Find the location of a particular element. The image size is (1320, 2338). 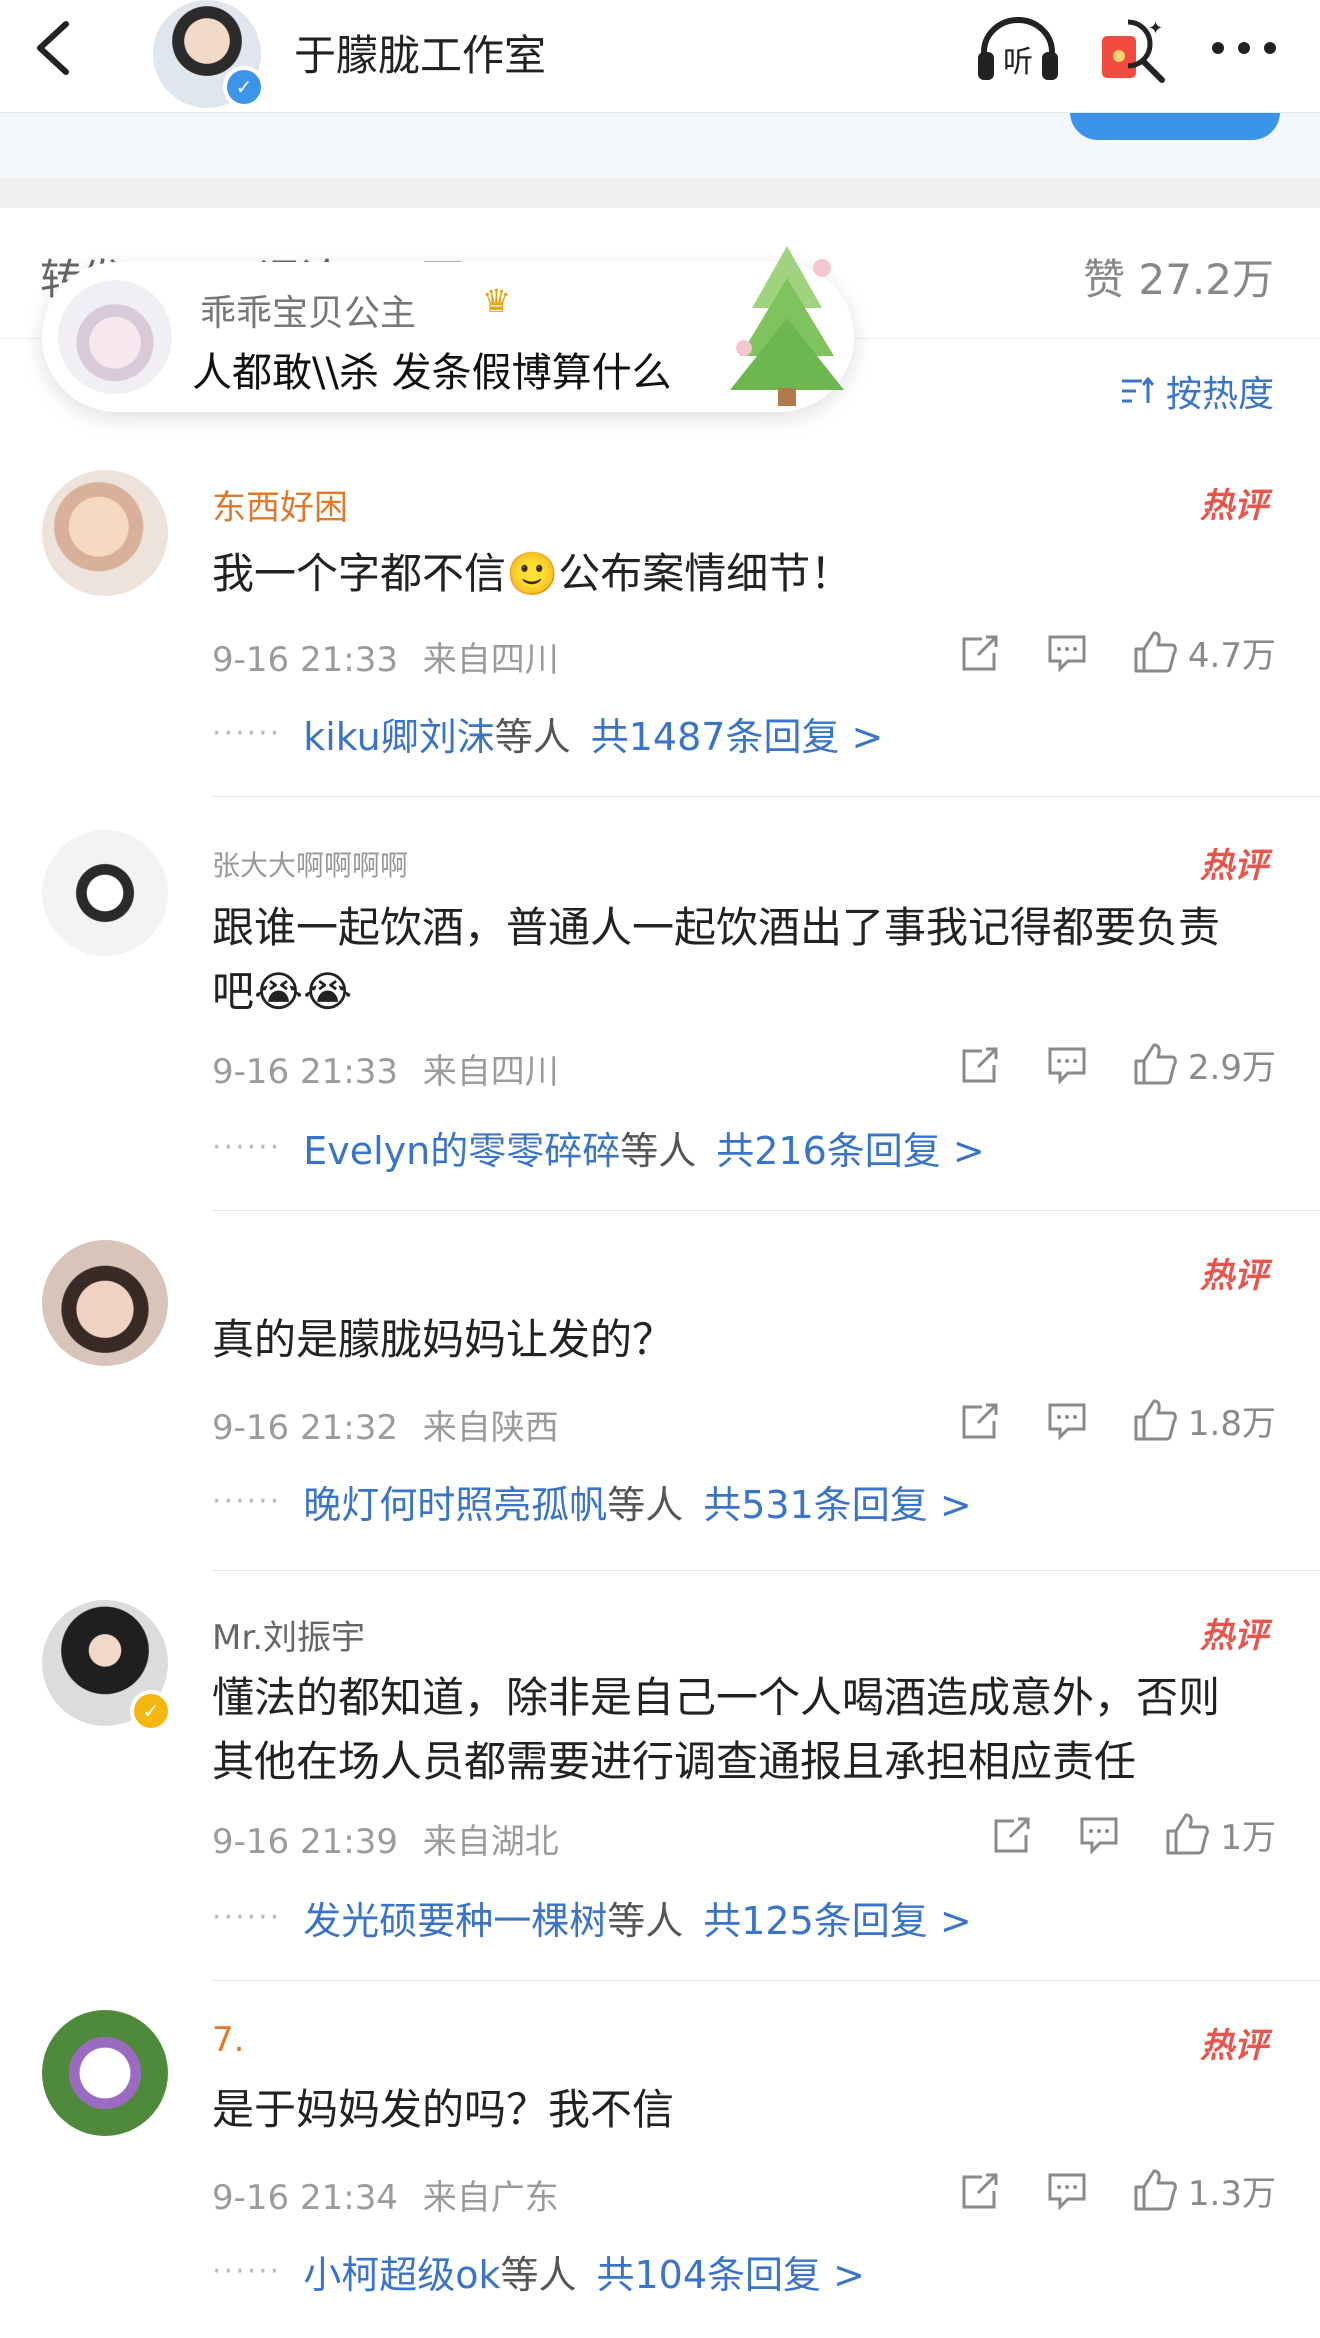

comment-actions: 1万 is located at coordinates (1112, 1834).